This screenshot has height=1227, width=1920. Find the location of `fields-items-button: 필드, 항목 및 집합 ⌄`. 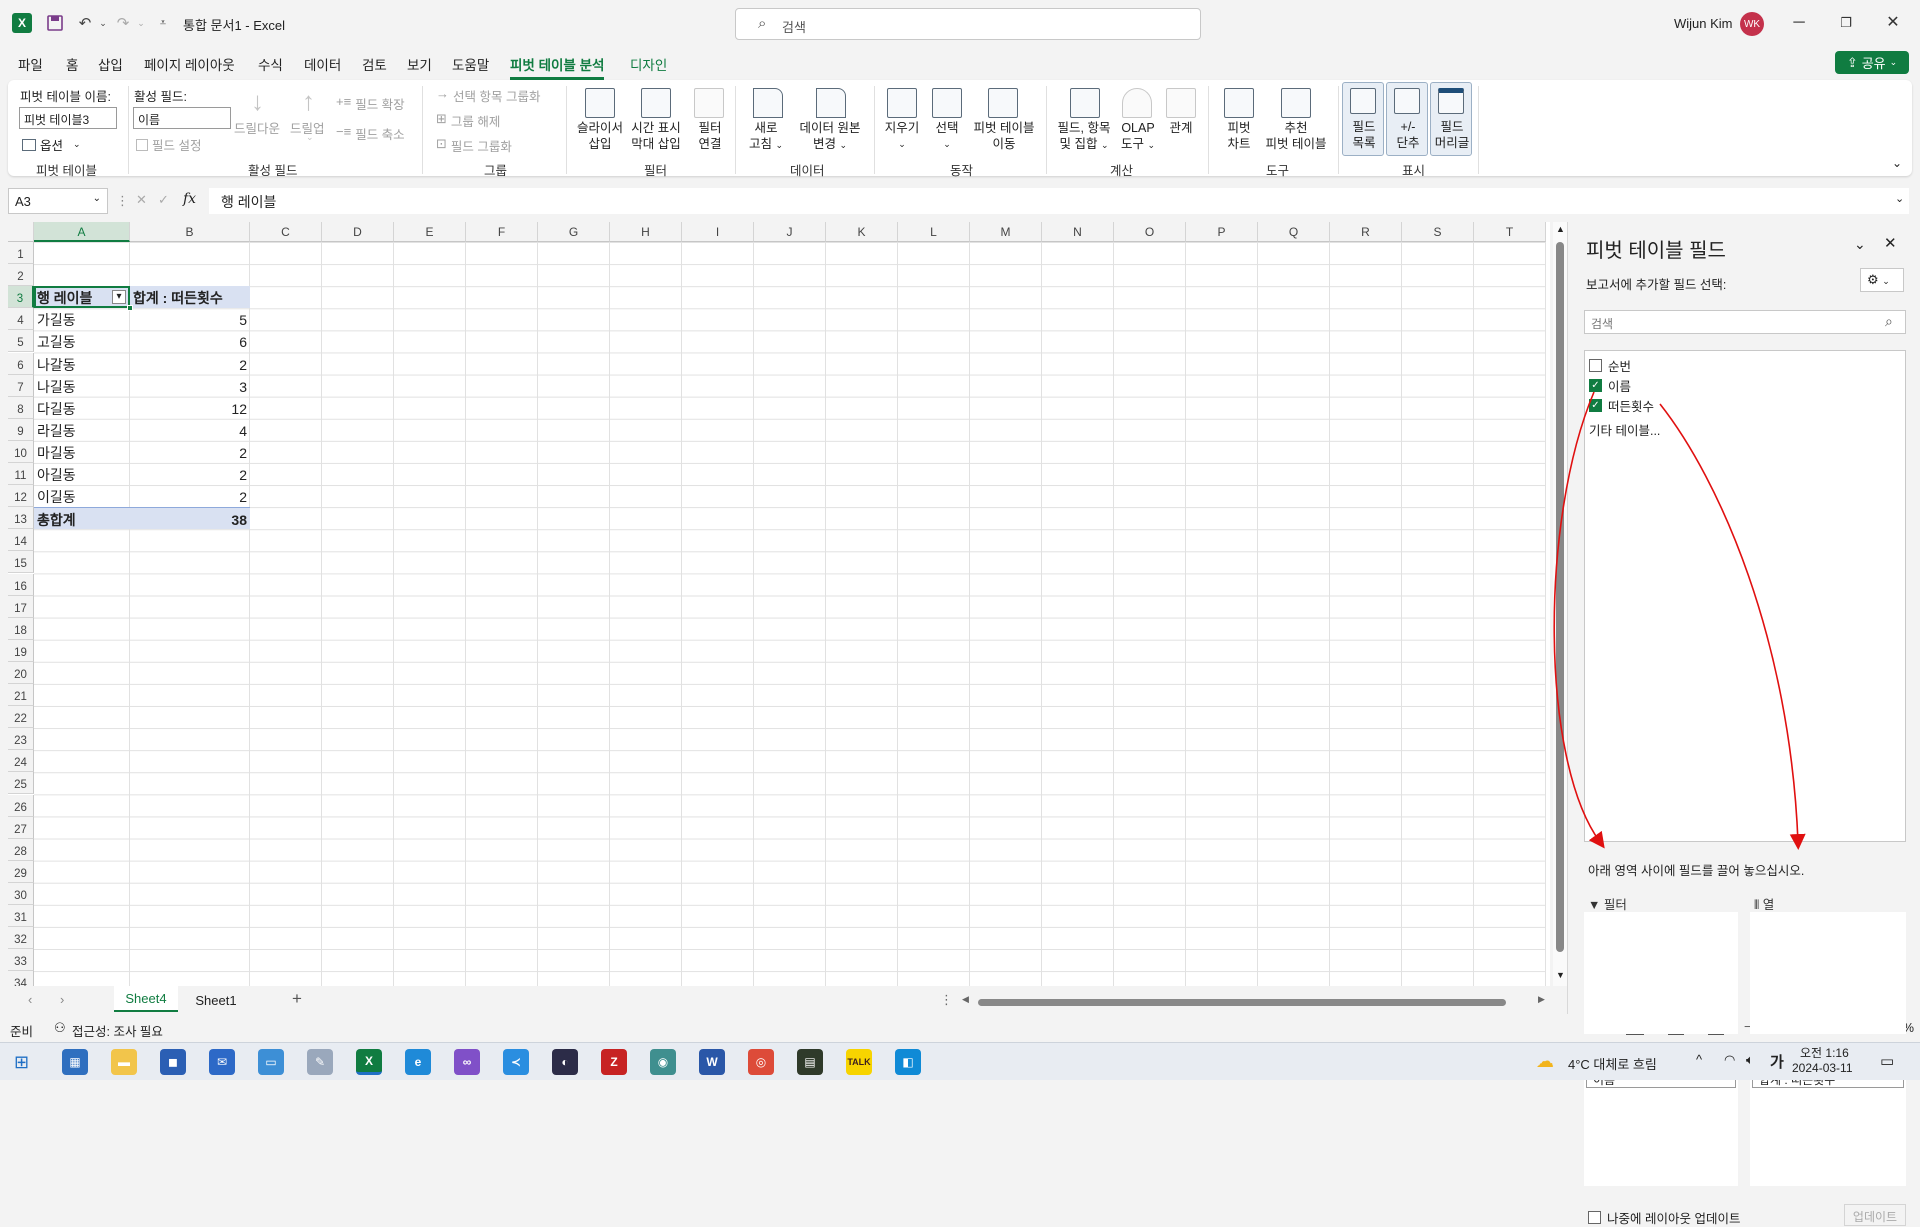

fields-items-button: 필드, 항목 및 집합 ⌄ is located at coordinates (1084, 136).